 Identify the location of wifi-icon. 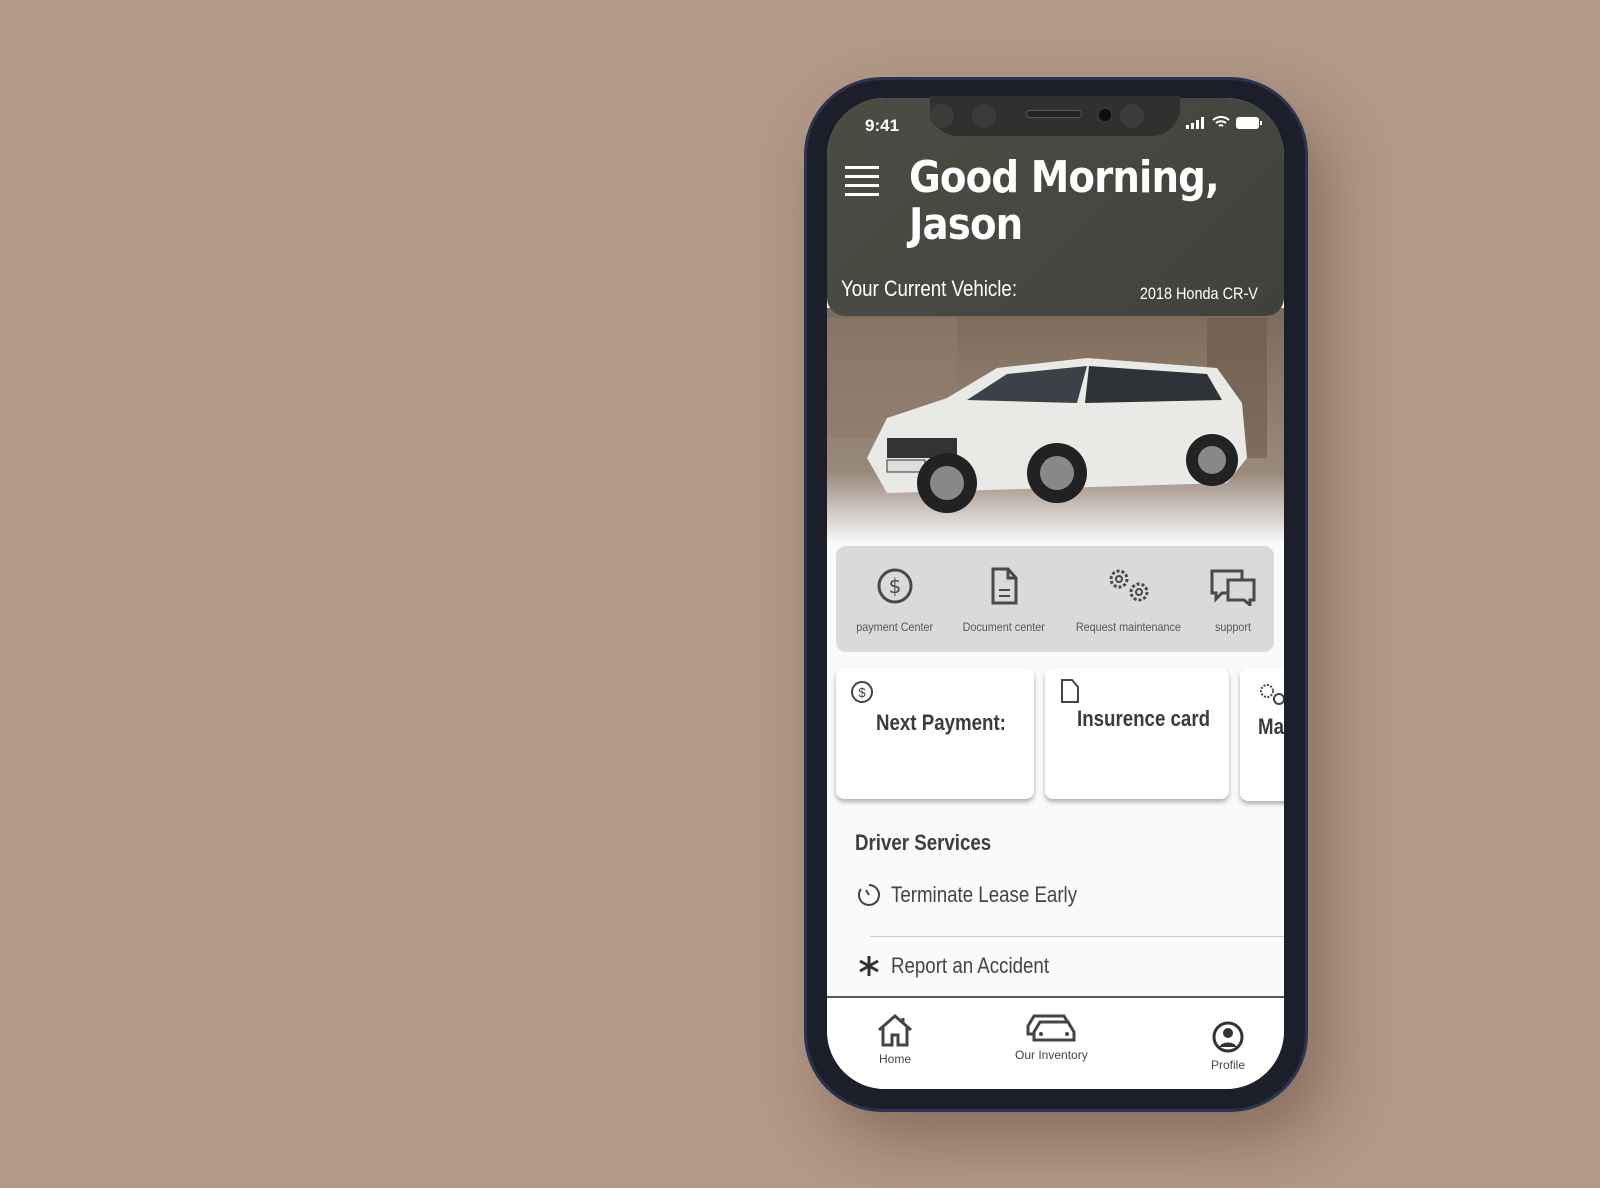
(1221, 121).